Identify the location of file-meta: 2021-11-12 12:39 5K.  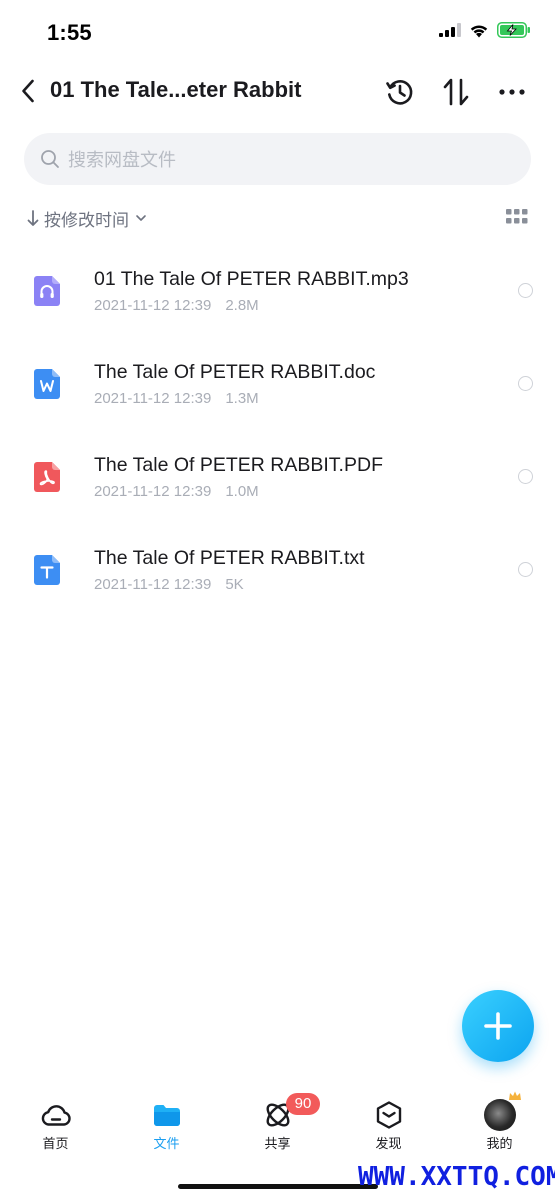
(169, 584).